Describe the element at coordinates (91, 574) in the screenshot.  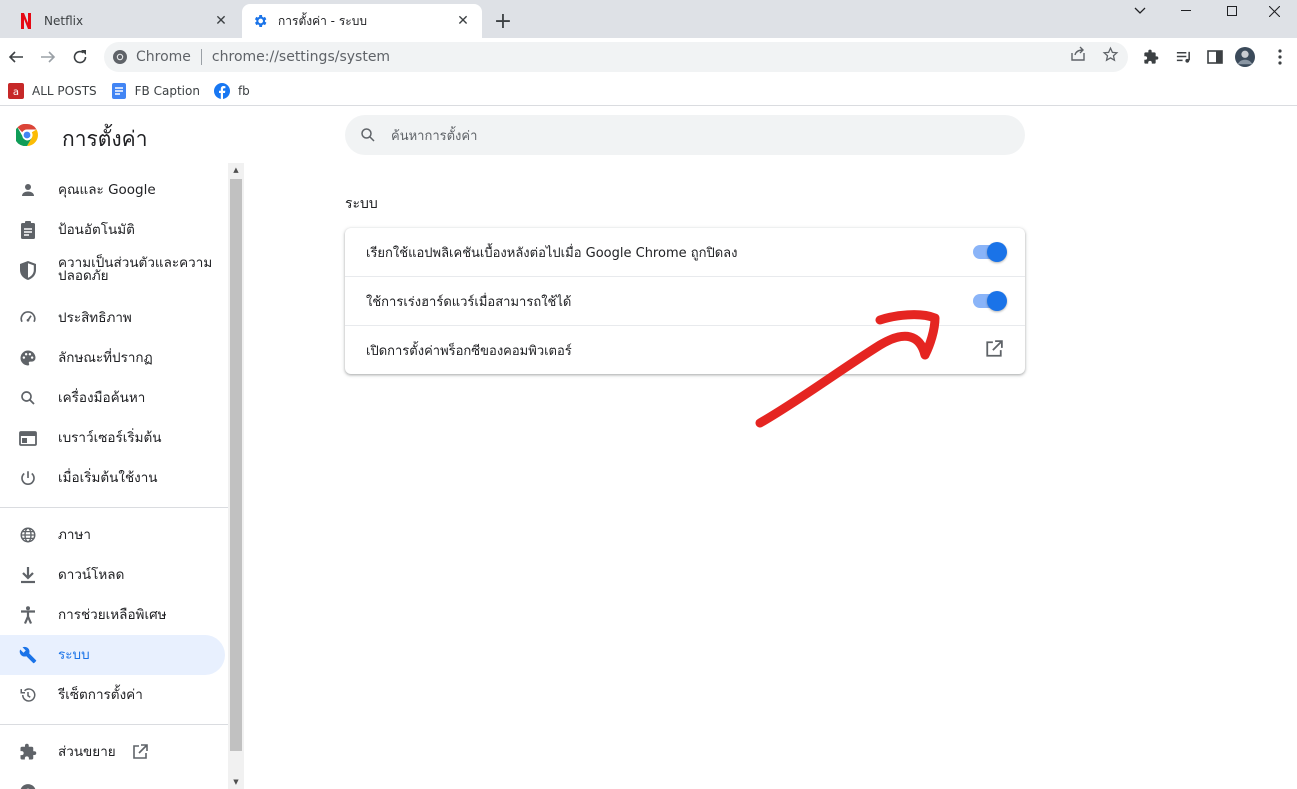
I see `sidebar-item-label: ดาวน์โหลด` at that location.